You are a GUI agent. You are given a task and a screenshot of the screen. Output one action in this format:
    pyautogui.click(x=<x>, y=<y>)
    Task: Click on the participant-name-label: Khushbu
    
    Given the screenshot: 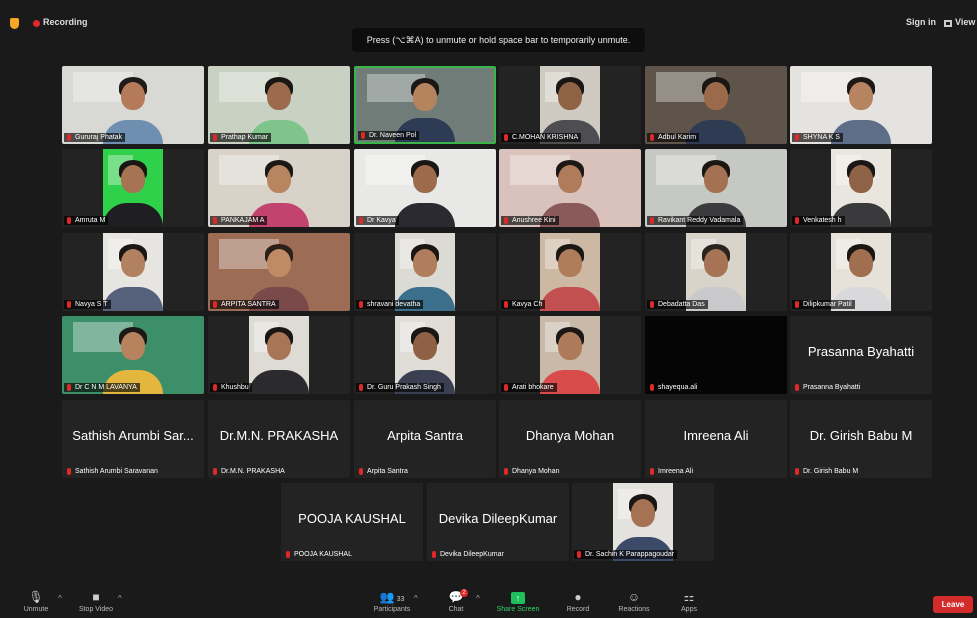 What is the action you would take?
    pyautogui.click(x=231, y=387)
    